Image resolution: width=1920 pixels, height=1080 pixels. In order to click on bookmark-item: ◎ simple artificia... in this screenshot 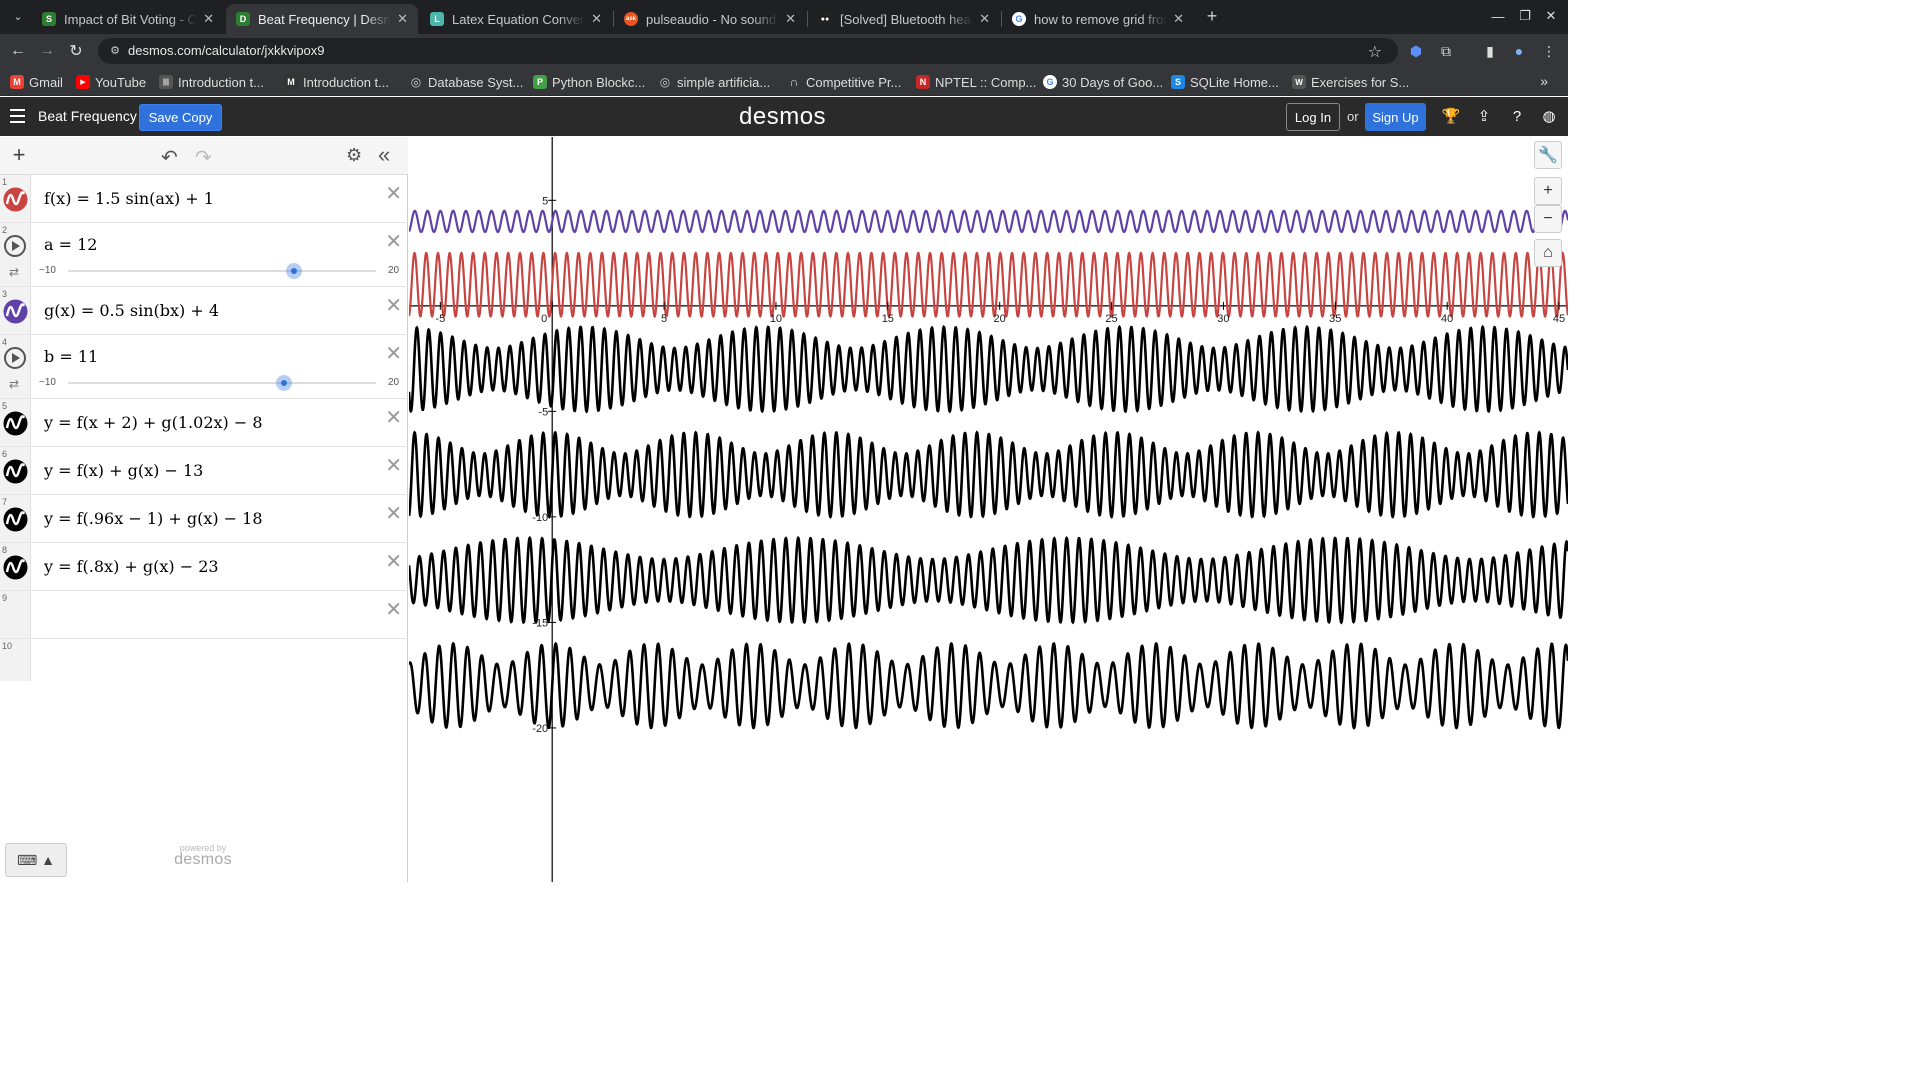, I will do `click(714, 82)`.